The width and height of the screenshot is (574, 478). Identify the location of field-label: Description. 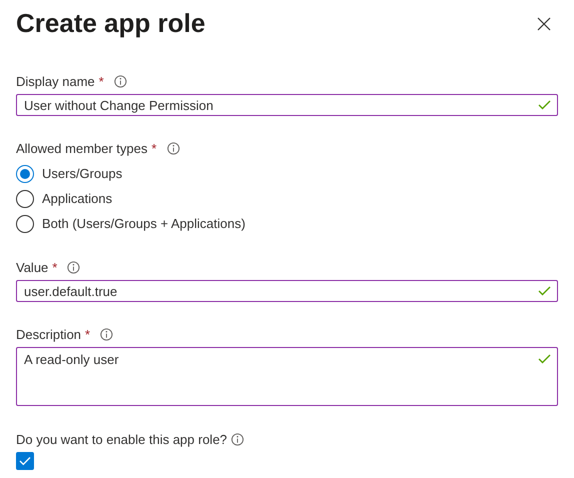
(49, 334).